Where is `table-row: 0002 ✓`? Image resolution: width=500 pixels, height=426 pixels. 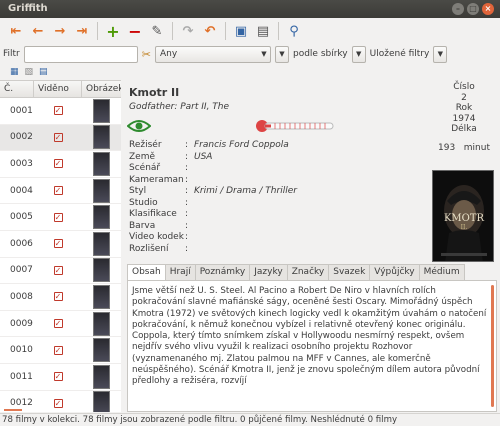
table-row: 0002 ✓ is located at coordinates (60, 138).